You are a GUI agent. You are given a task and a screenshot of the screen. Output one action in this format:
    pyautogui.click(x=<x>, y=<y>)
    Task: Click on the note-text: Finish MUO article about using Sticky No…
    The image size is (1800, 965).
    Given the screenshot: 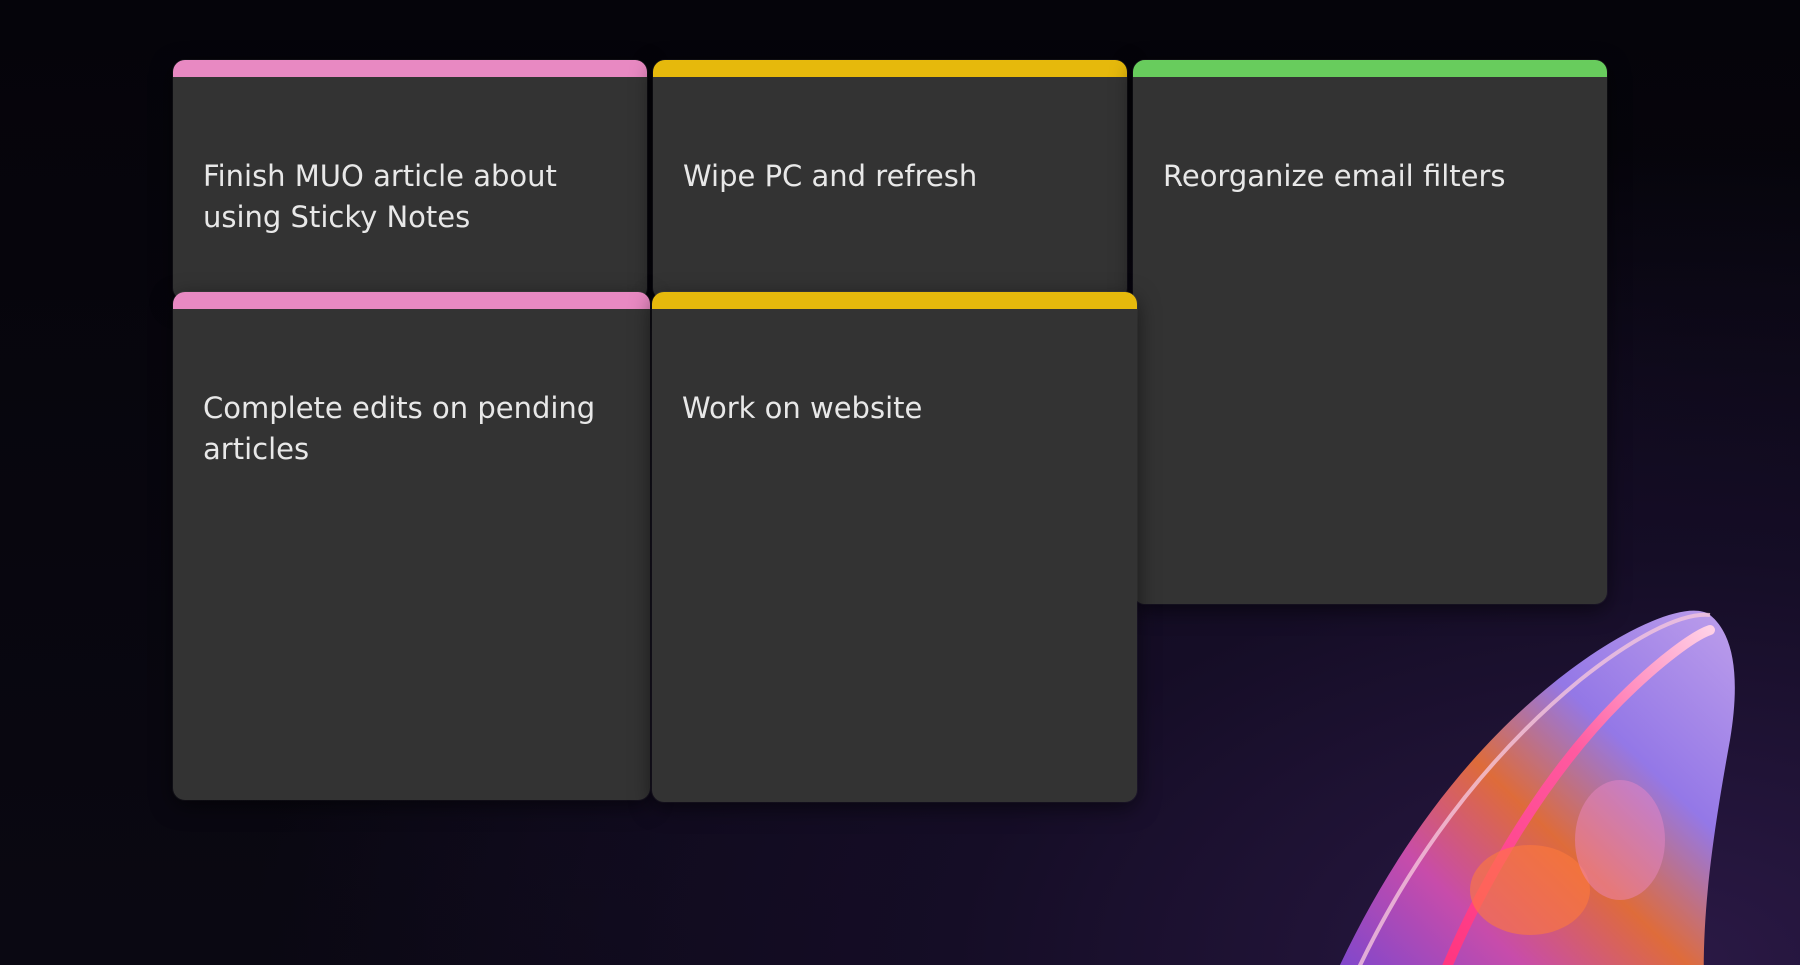 What is the action you would take?
    pyautogui.click(x=410, y=197)
    